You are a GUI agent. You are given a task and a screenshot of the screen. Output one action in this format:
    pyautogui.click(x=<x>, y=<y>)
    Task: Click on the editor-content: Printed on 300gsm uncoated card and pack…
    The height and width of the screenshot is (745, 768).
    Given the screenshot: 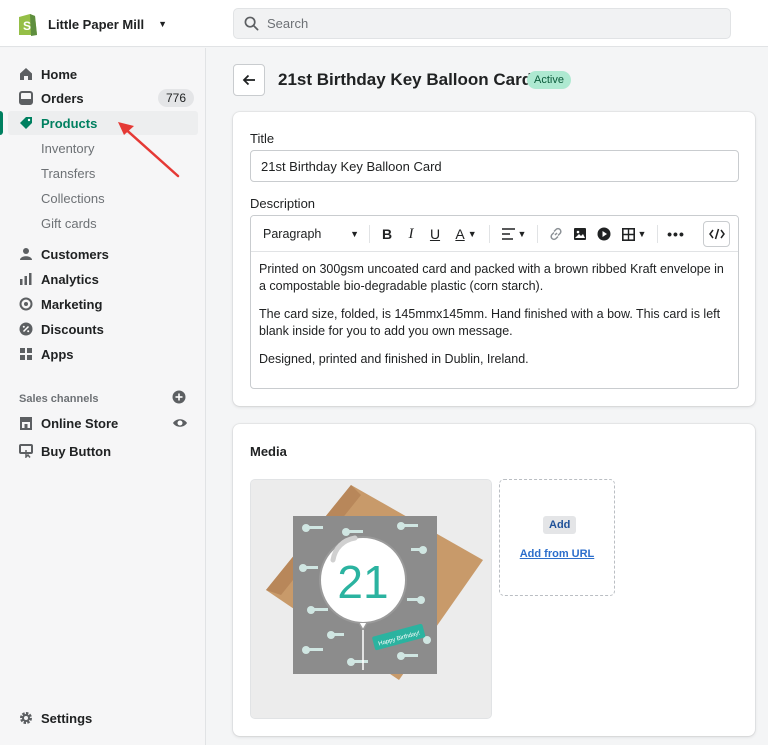 What is the action you would take?
    pyautogui.click(x=494, y=320)
    